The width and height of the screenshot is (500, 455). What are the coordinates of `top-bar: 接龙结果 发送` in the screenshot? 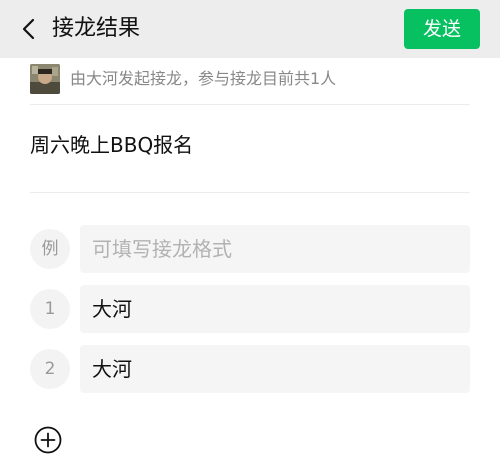 It's located at (250, 29).